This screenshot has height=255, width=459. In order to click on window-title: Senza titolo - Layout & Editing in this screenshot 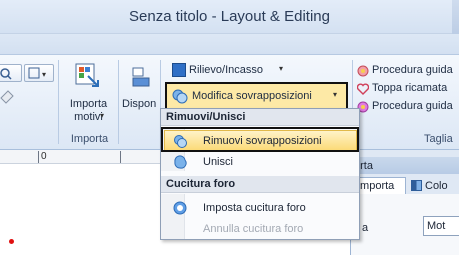, I will do `click(229, 16)`.